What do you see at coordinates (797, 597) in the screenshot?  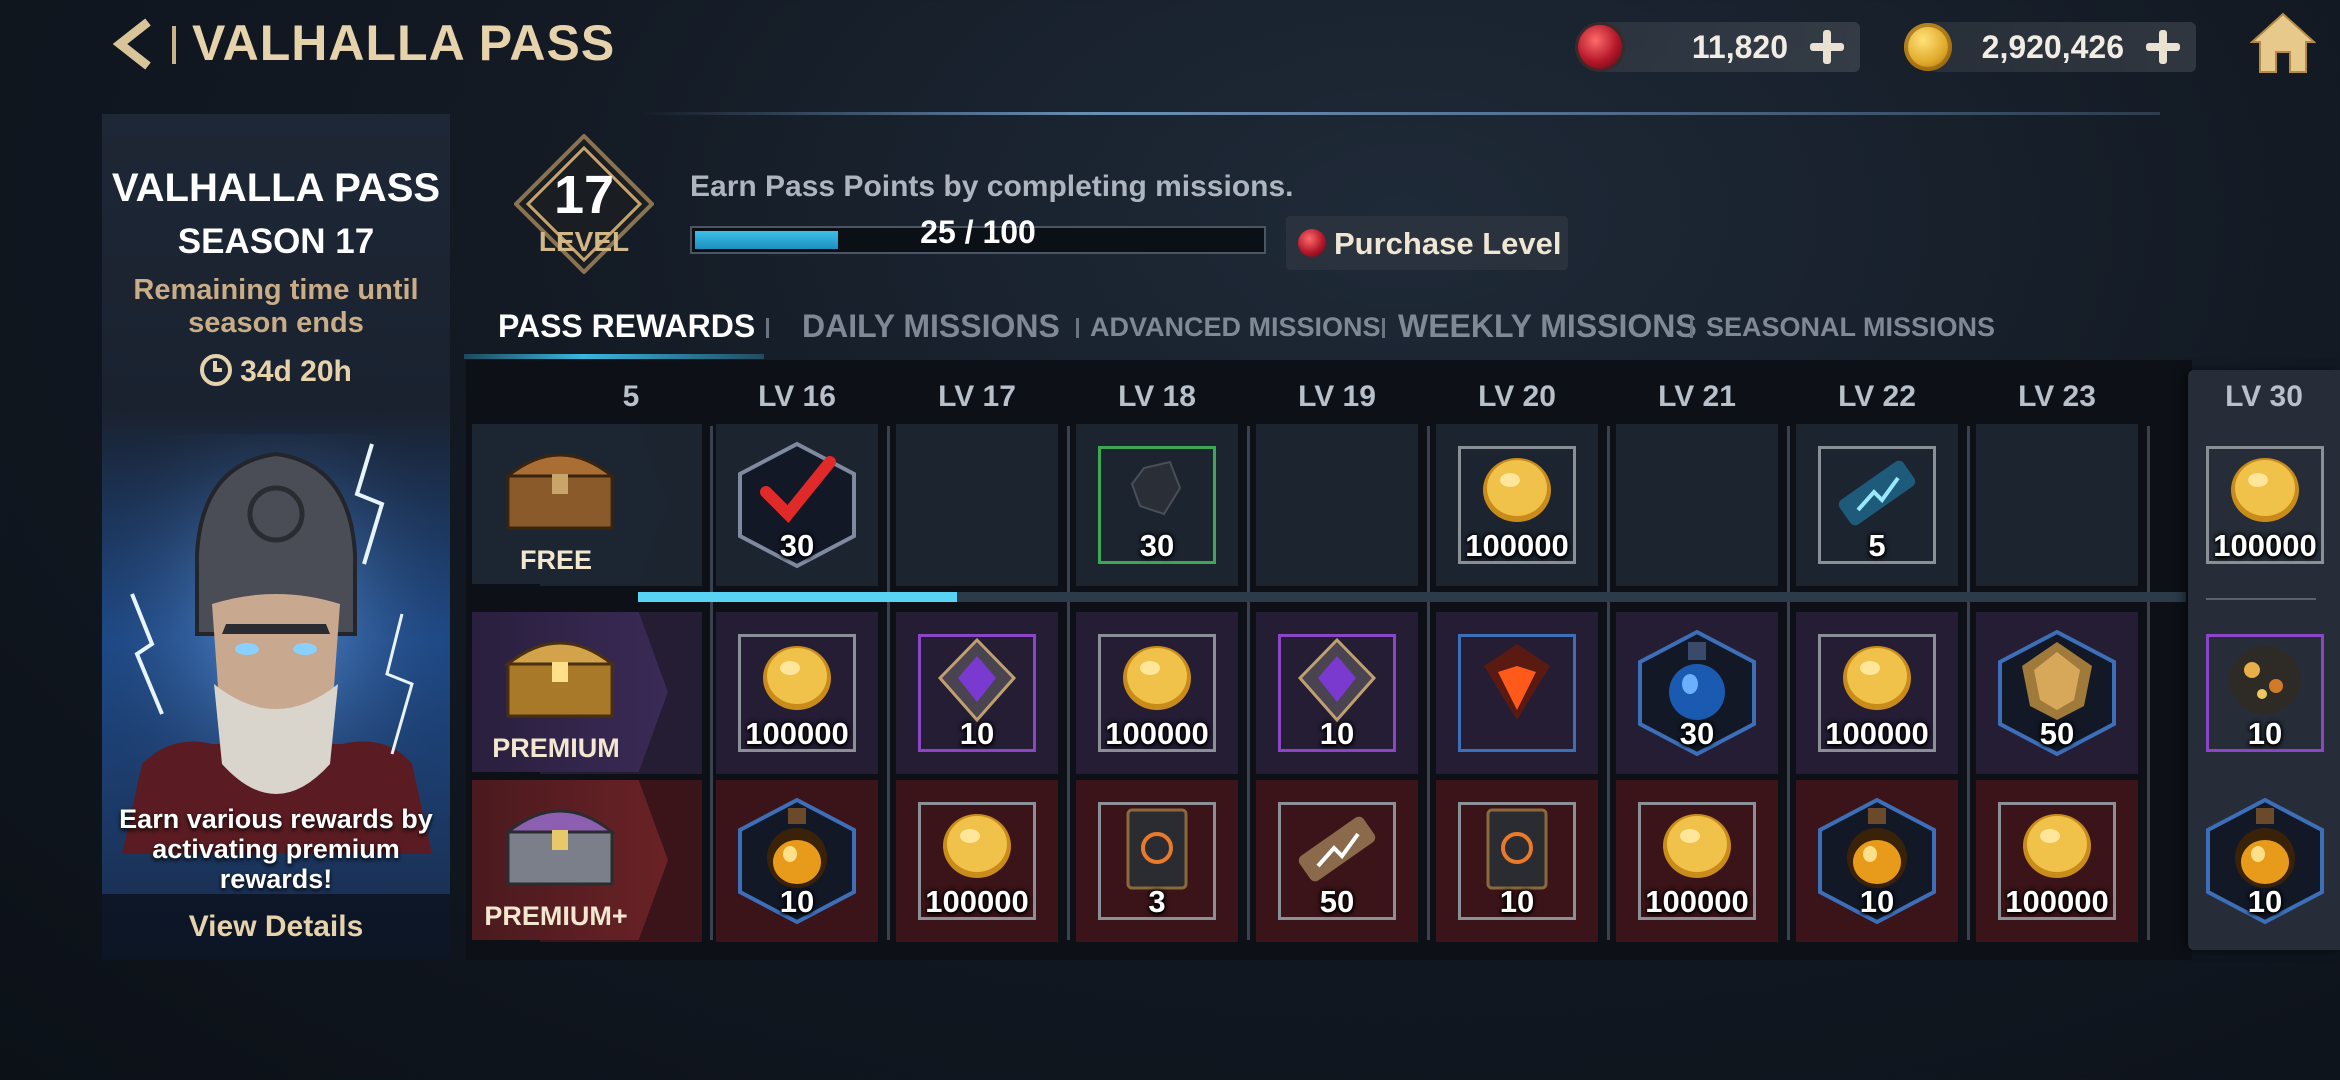 I see `pass-progress-fill` at bounding box center [797, 597].